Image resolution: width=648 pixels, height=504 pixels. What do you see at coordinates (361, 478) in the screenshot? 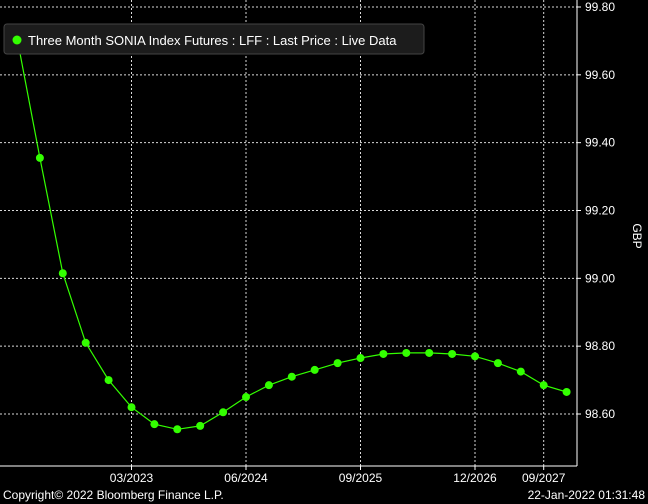
I see `x-tick-label: 09/2025` at bounding box center [361, 478].